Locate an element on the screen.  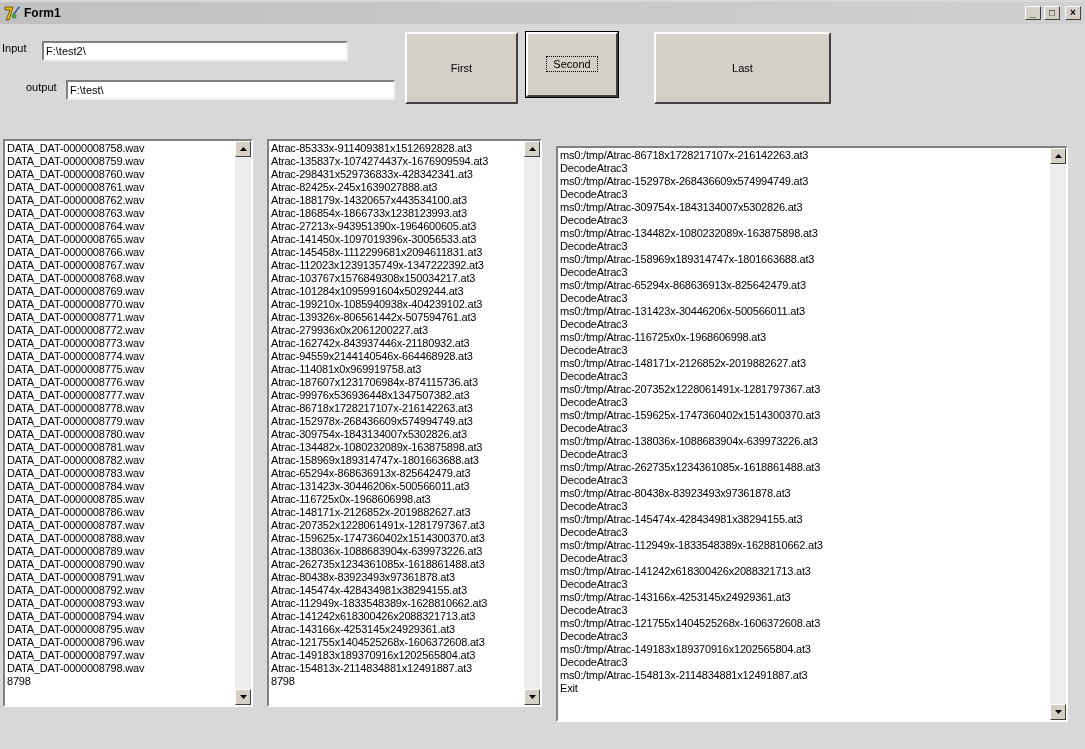
window-control: _ is located at coordinates (1033, 13).